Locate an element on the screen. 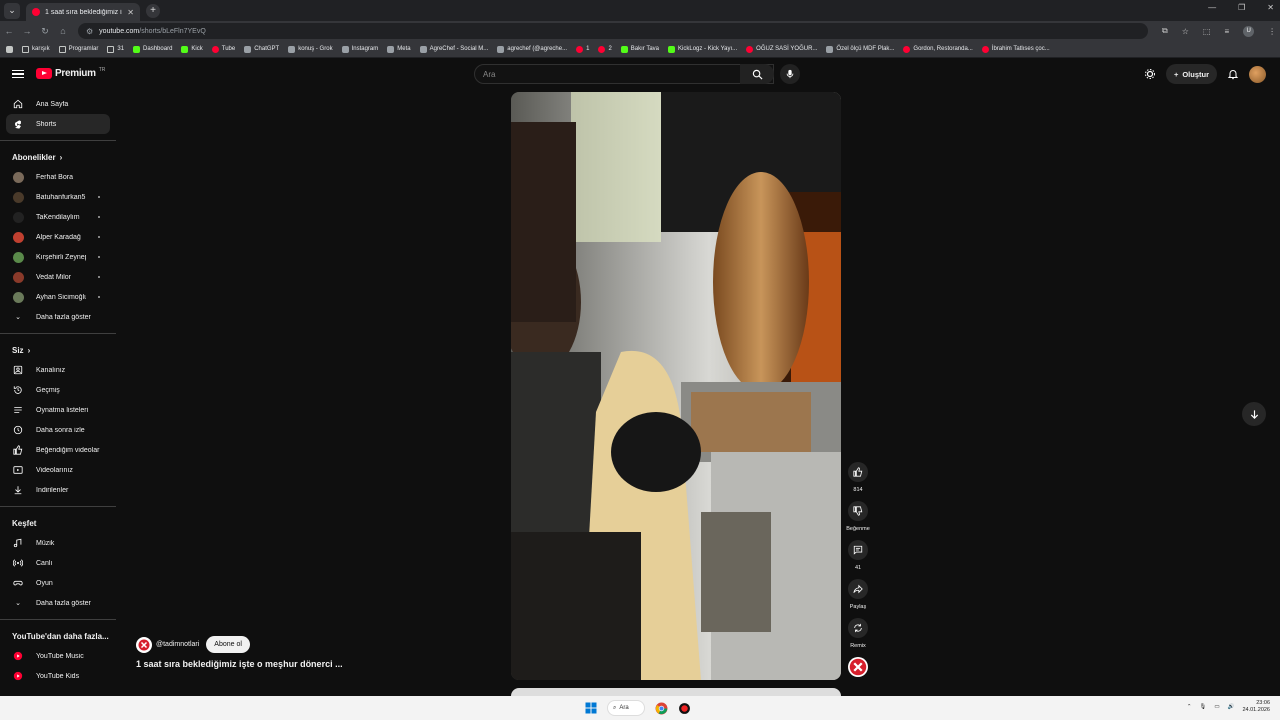  sidebar-item-live: Canlı is located at coordinates (55, 563).